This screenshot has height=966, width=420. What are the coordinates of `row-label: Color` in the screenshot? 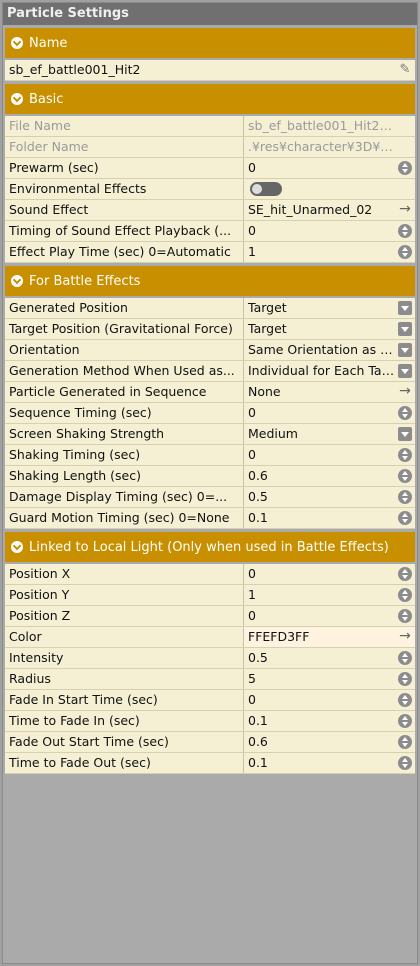 It's located at (124, 637).